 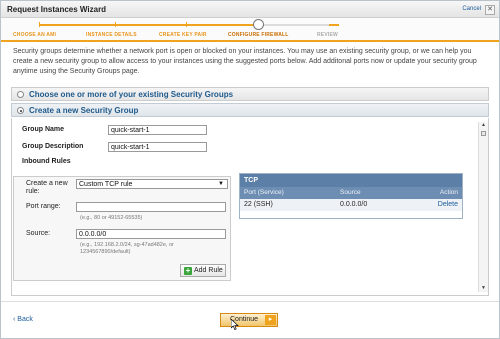 I want to click on close-icon: ✕, so click(x=490, y=10).